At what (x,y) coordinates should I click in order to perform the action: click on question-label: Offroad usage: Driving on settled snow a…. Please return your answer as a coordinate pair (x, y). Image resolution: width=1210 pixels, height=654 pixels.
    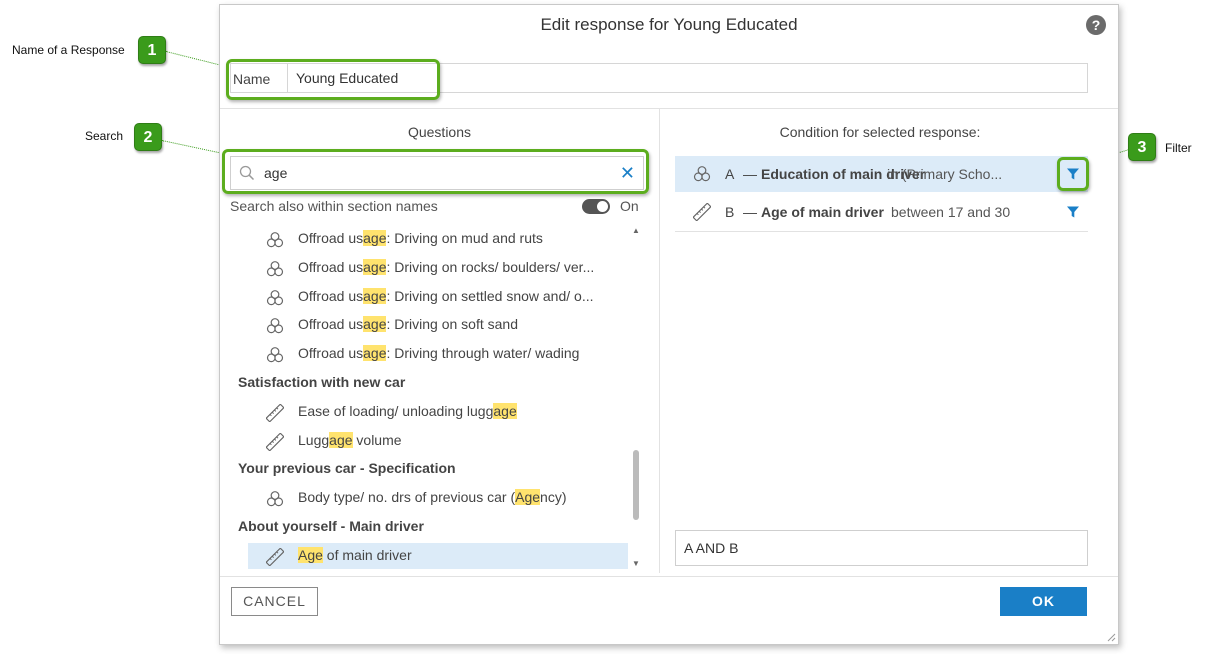
    Looking at the image, I should click on (460, 295).